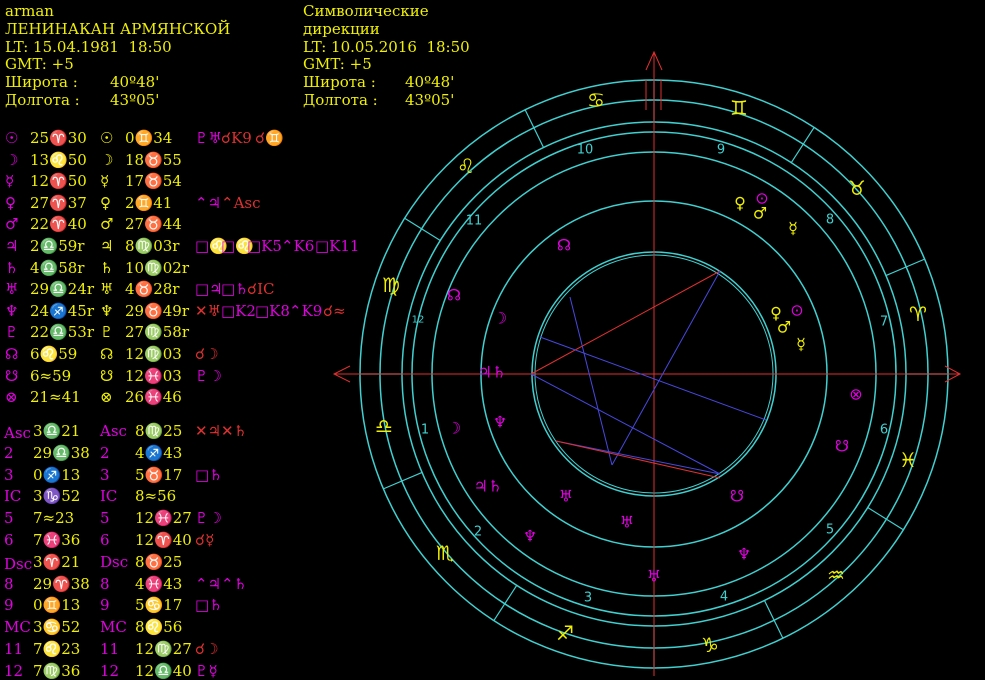  Describe the element at coordinates (153, 181) in the screenshot. I see `directed-planet-position: 17♉54` at that location.